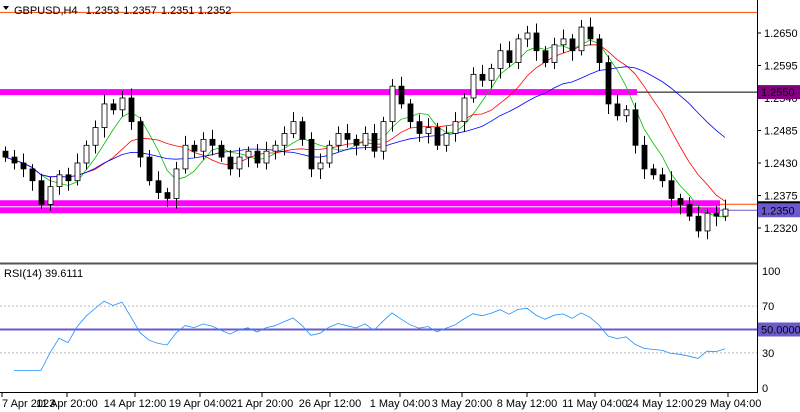 Image resolution: width=800 pixels, height=412 pixels. I want to click on price-tick-label: 1.2375, so click(781, 196).